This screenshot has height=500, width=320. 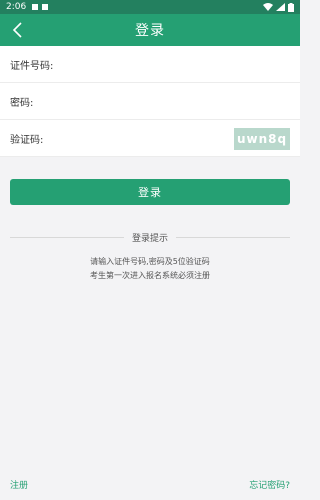 What do you see at coordinates (262, 139) in the screenshot?
I see `captcha-image: uwn8q` at bounding box center [262, 139].